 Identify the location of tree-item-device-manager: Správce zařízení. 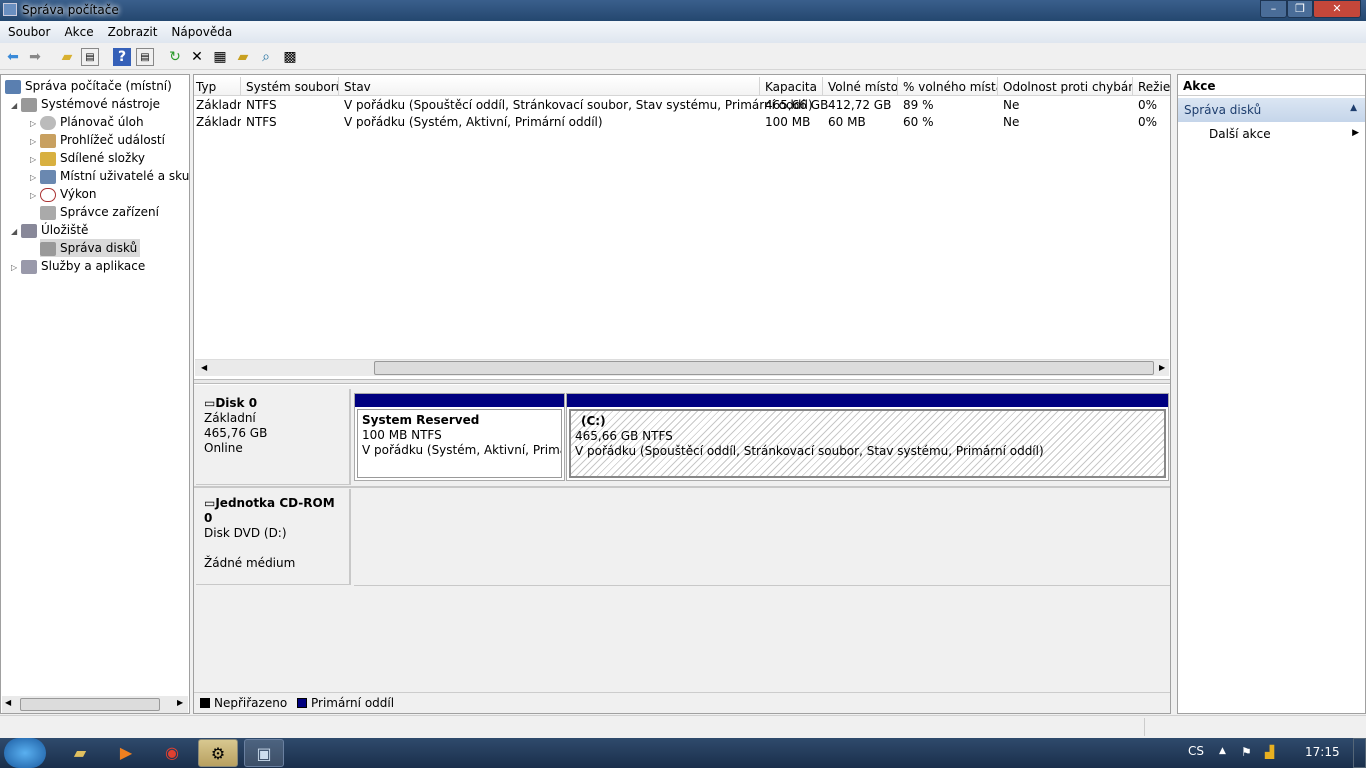
(99, 212).